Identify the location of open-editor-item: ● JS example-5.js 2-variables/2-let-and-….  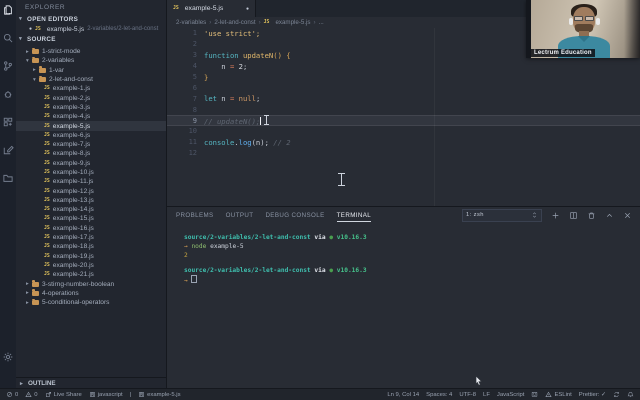
(91, 29).